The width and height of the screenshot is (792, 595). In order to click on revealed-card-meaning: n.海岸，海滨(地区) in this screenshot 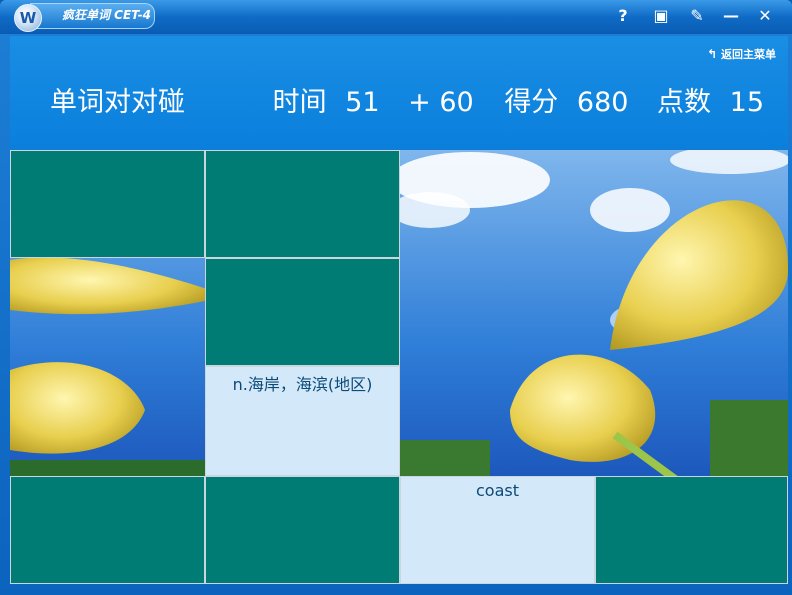, I will do `click(302, 421)`.